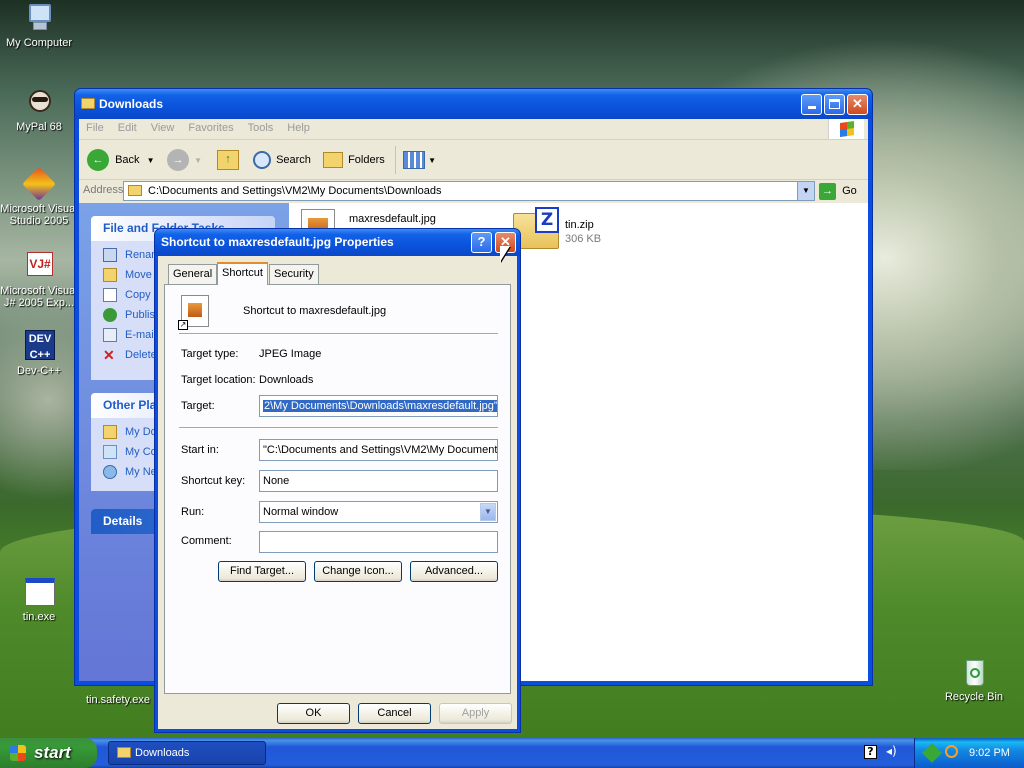  I want to click on desktop-icon-my-computer: My Computer, so click(39, 25).